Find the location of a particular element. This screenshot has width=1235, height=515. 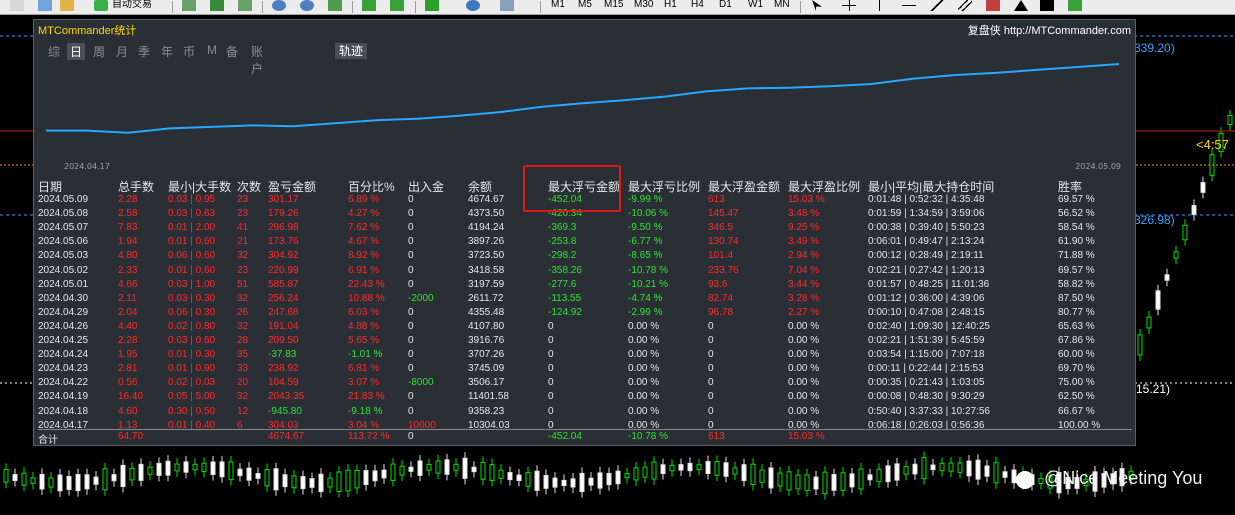

panel-website-link: 复盘侠 http://MTCommander.com is located at coordinates (1049, 30).